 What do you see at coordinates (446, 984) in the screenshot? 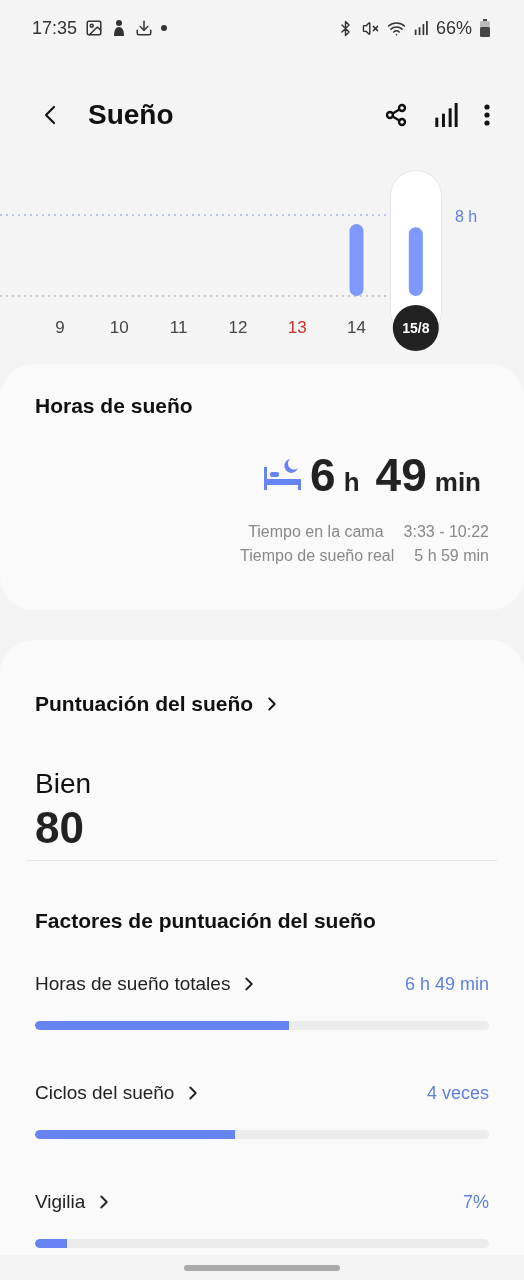
I see `factor-value: 6 h 49 min` at bounding box center [446, 984].